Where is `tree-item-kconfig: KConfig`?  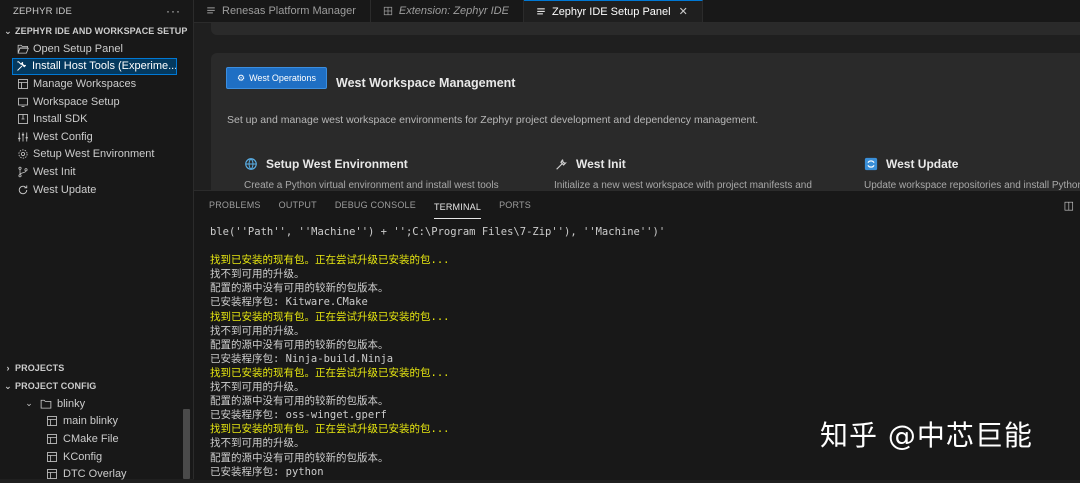 tree-item-kconfig: KConfig is located at coordinates (96, 457).